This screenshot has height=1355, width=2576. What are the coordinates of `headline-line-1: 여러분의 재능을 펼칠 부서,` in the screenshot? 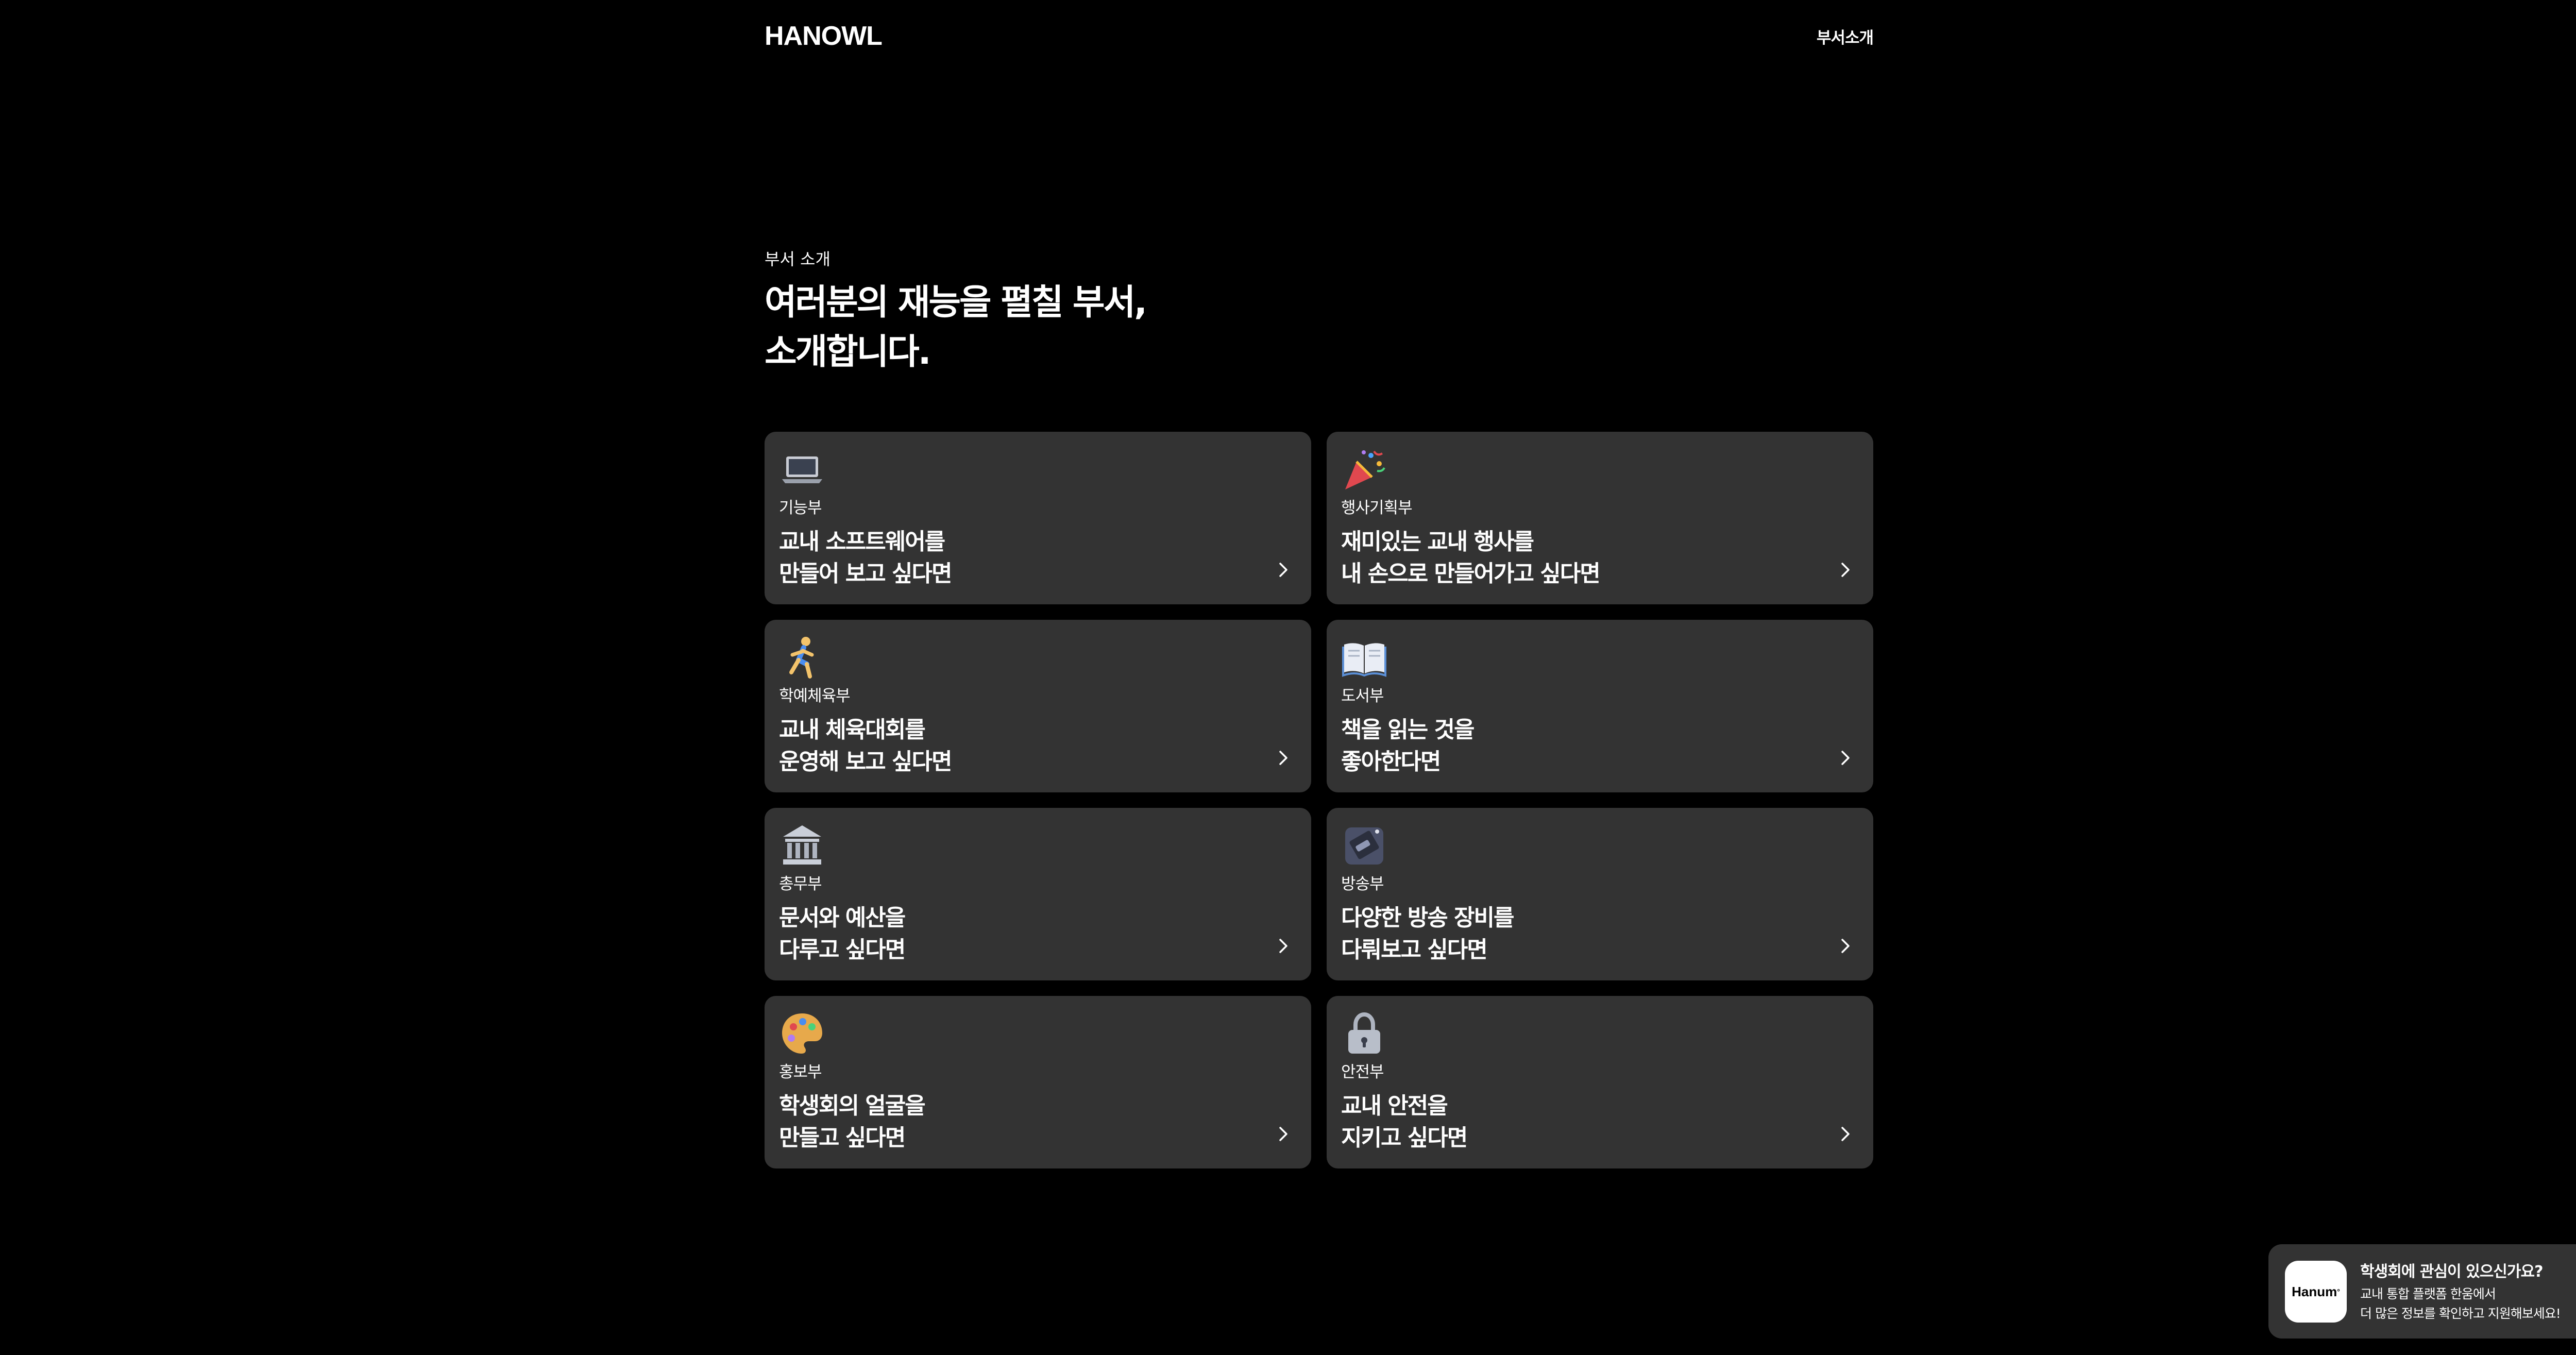 It's located at (956, 302).